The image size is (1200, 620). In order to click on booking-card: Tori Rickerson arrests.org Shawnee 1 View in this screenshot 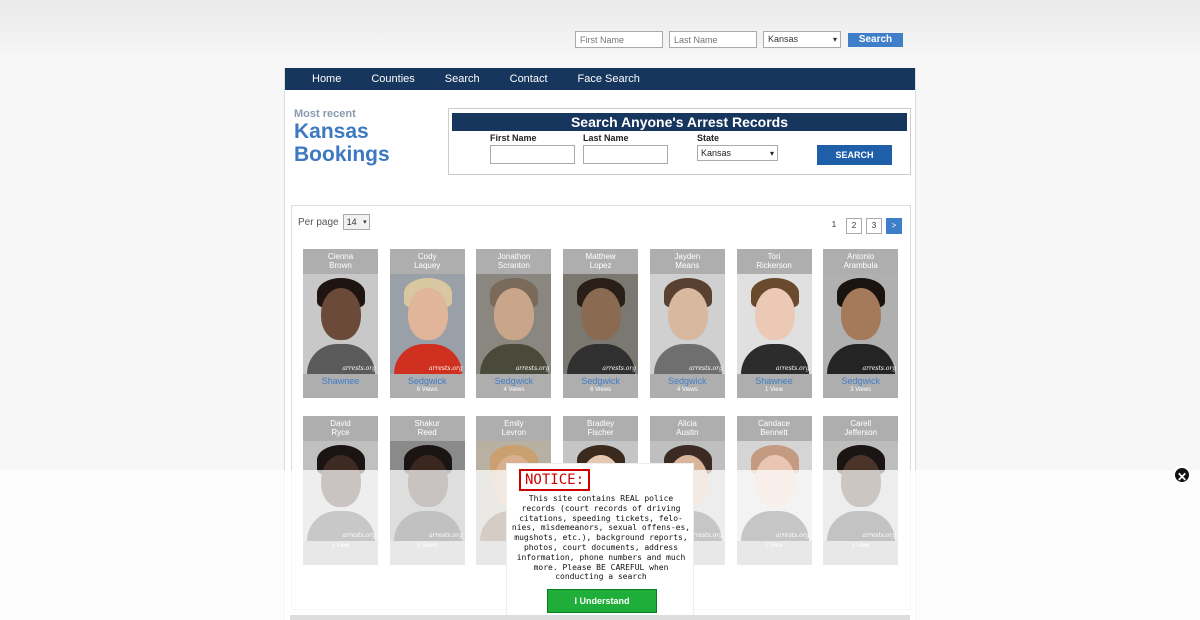, I will do `click(774, 323)`.